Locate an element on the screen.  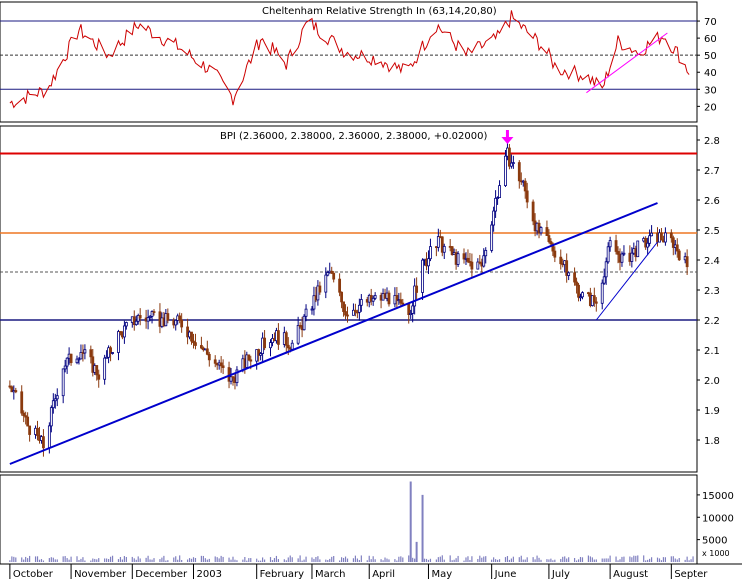
rsi-trendline is located at coordinates (627, 63).